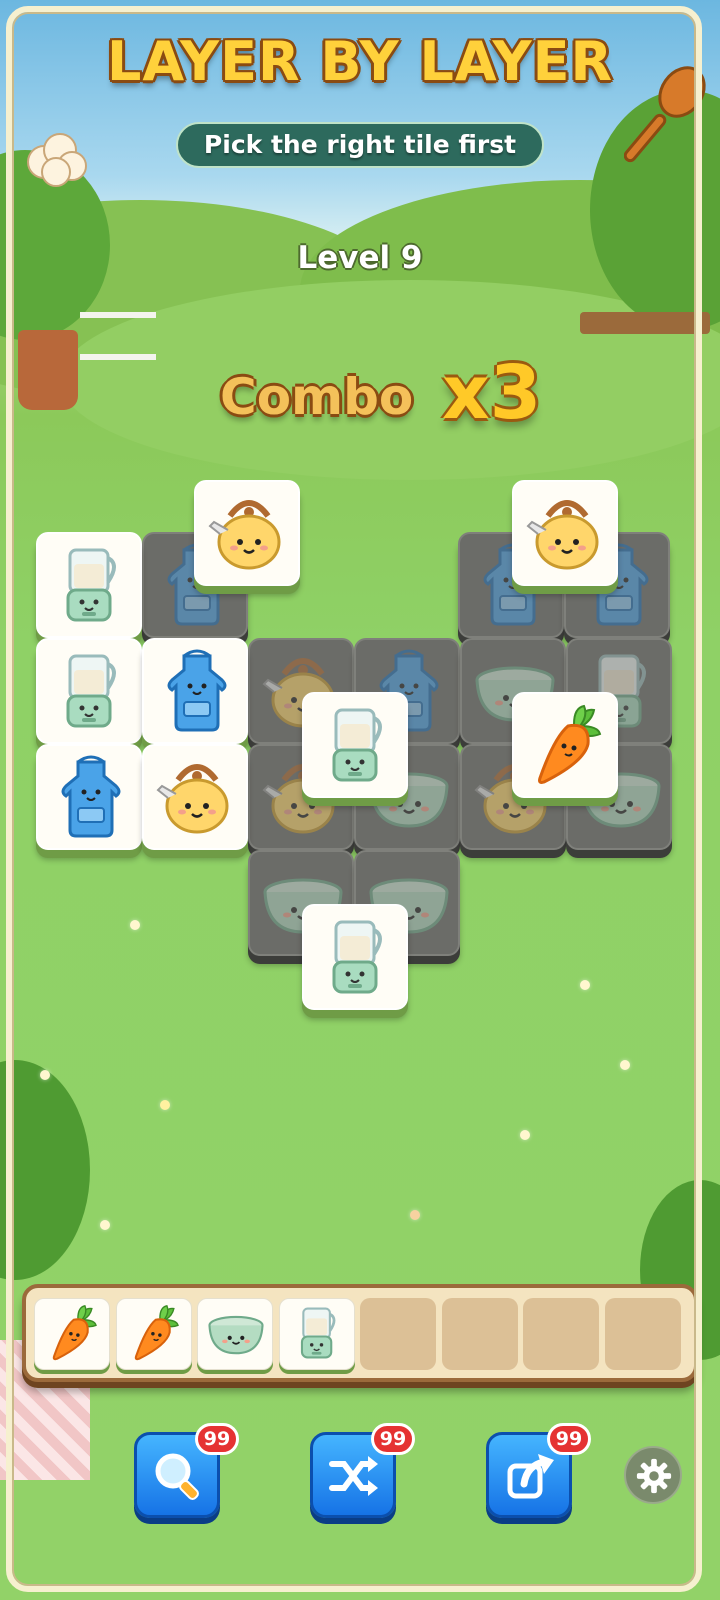 This screenshot has height=1600, width=720. Describe the element at coordinates (45, 1170) in the screenshot. I see `bush-bottom-left` at that location.